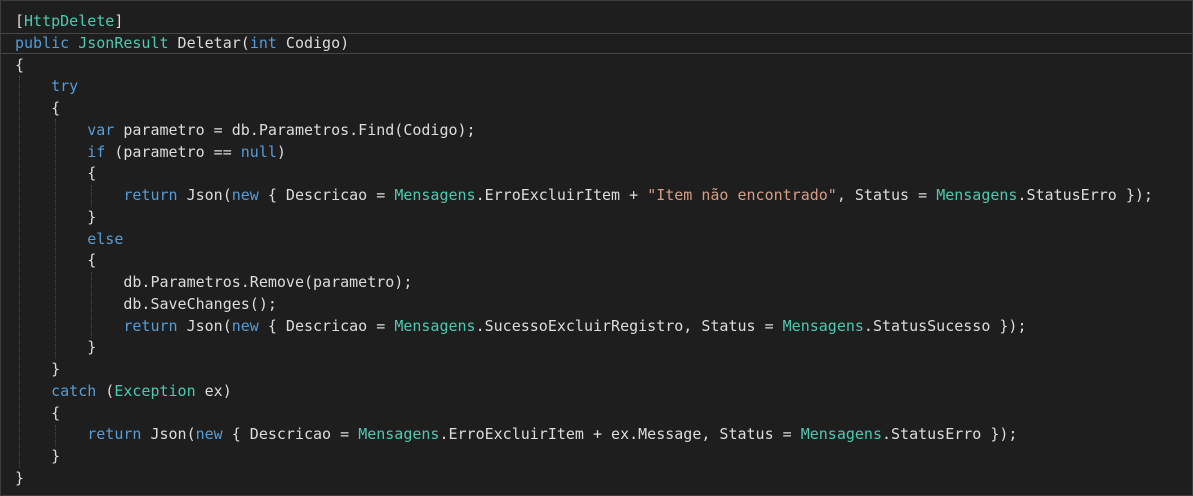 Image resolution: width=1193 pixels, height=496 pixels. Describe the element at coordinates (105, 390) in the screenshot. I see `code-token: (` at that location.